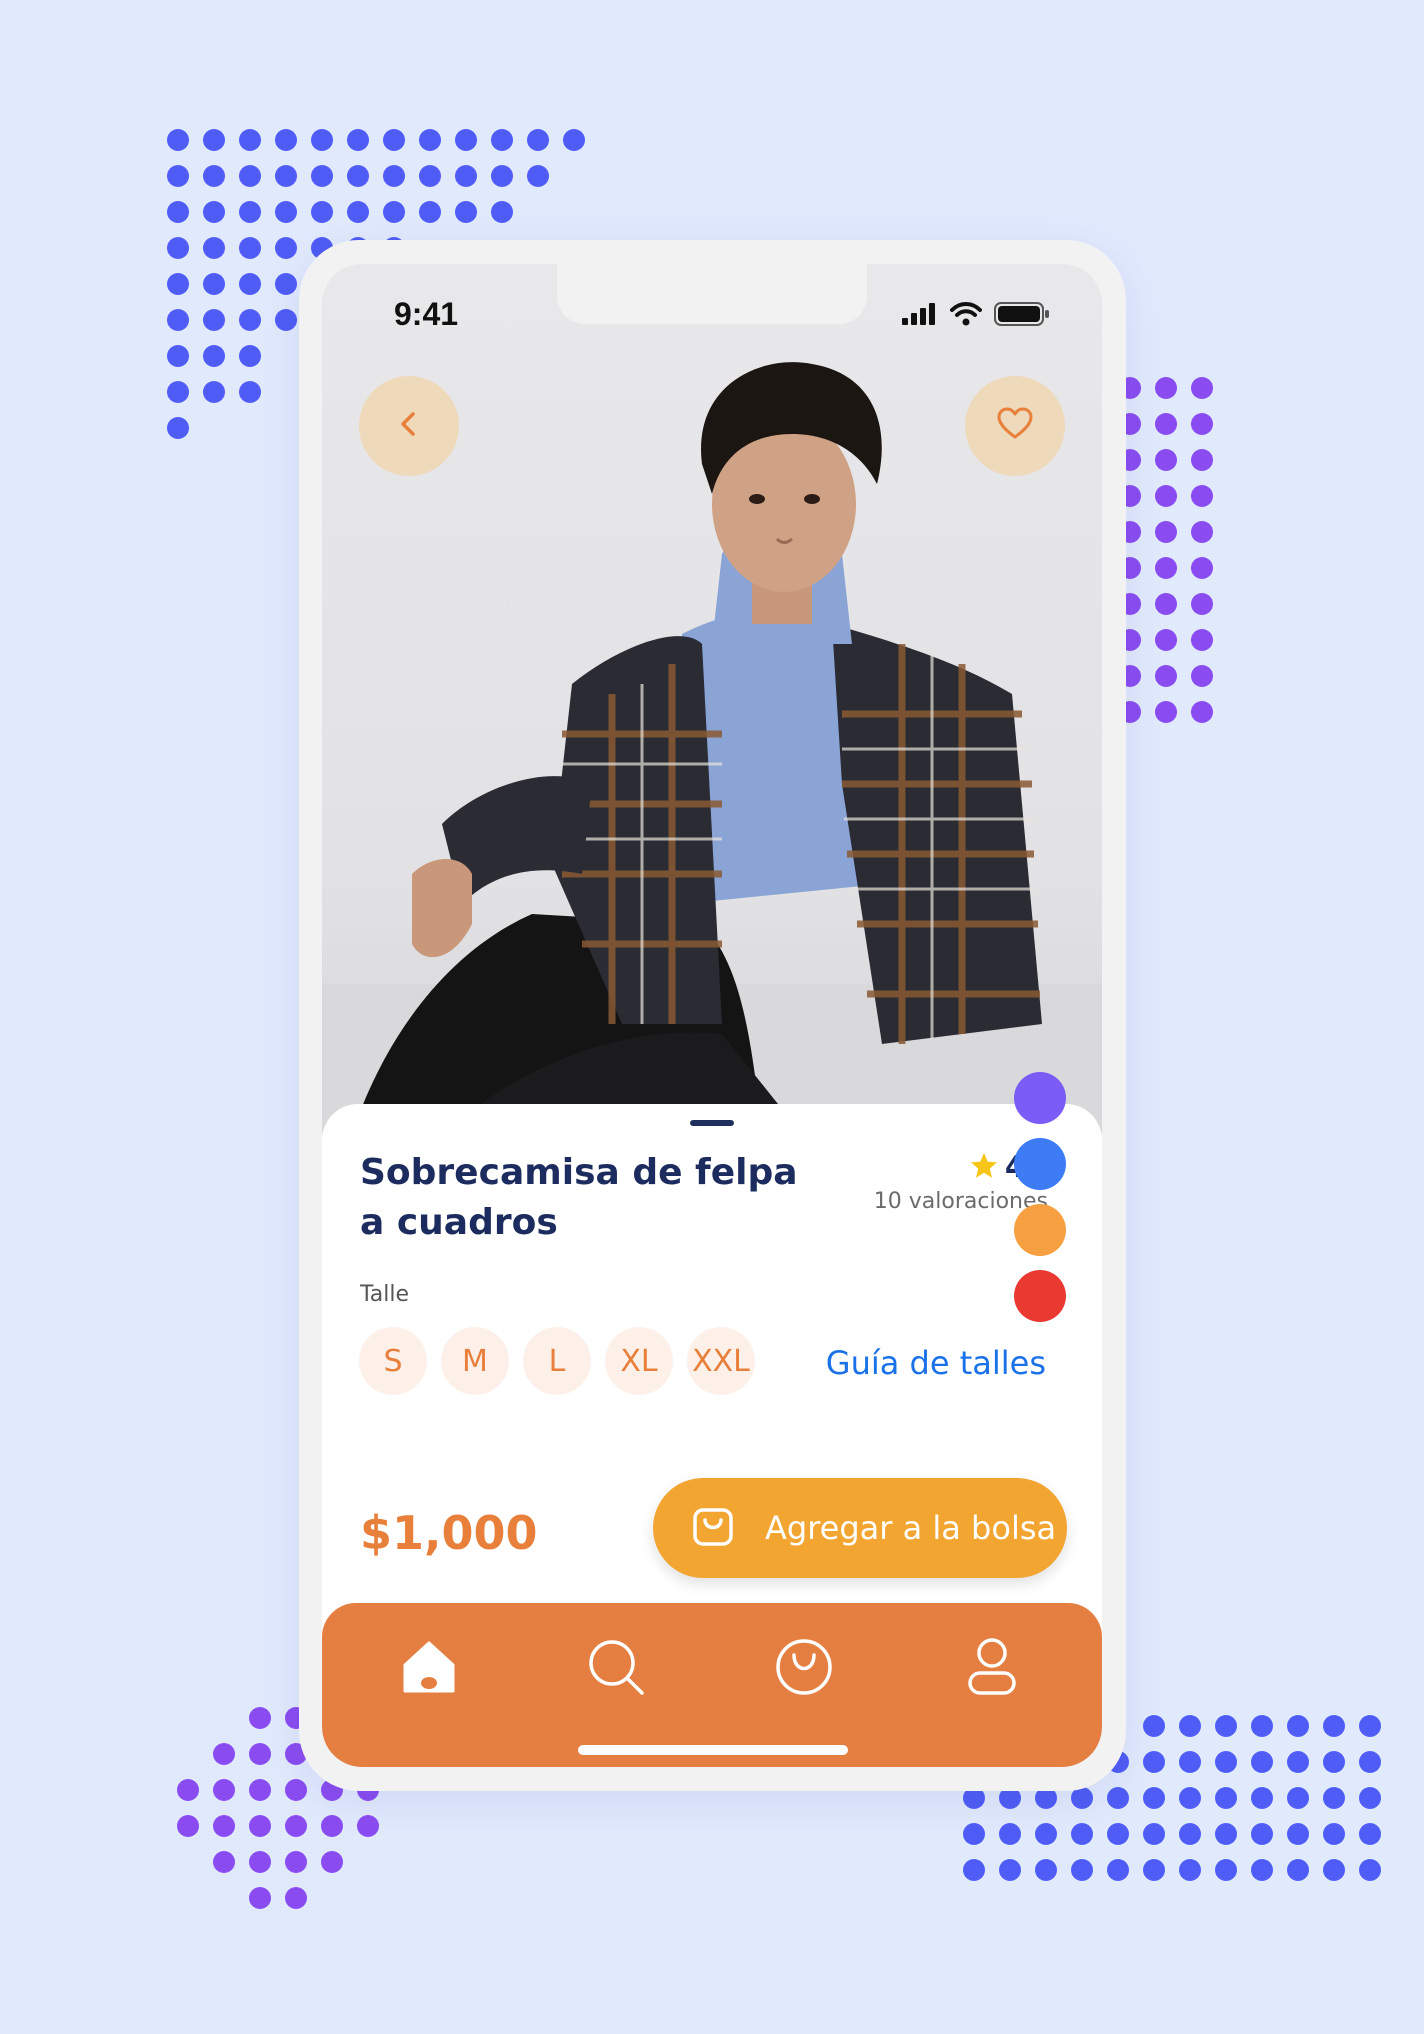 The image size is (1424, 2034). I want to click on heart-icon, so click(1015, 426).